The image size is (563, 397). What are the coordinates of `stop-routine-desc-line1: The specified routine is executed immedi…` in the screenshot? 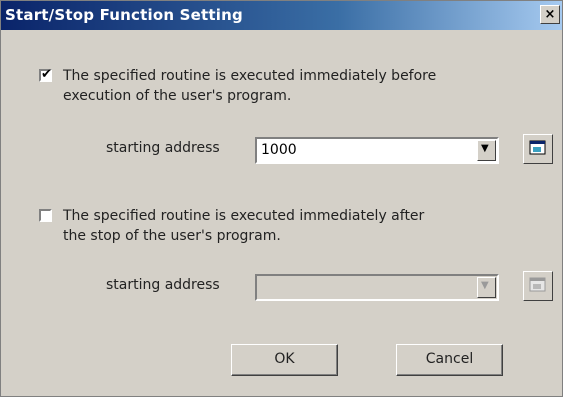 It's located at (244, 216).